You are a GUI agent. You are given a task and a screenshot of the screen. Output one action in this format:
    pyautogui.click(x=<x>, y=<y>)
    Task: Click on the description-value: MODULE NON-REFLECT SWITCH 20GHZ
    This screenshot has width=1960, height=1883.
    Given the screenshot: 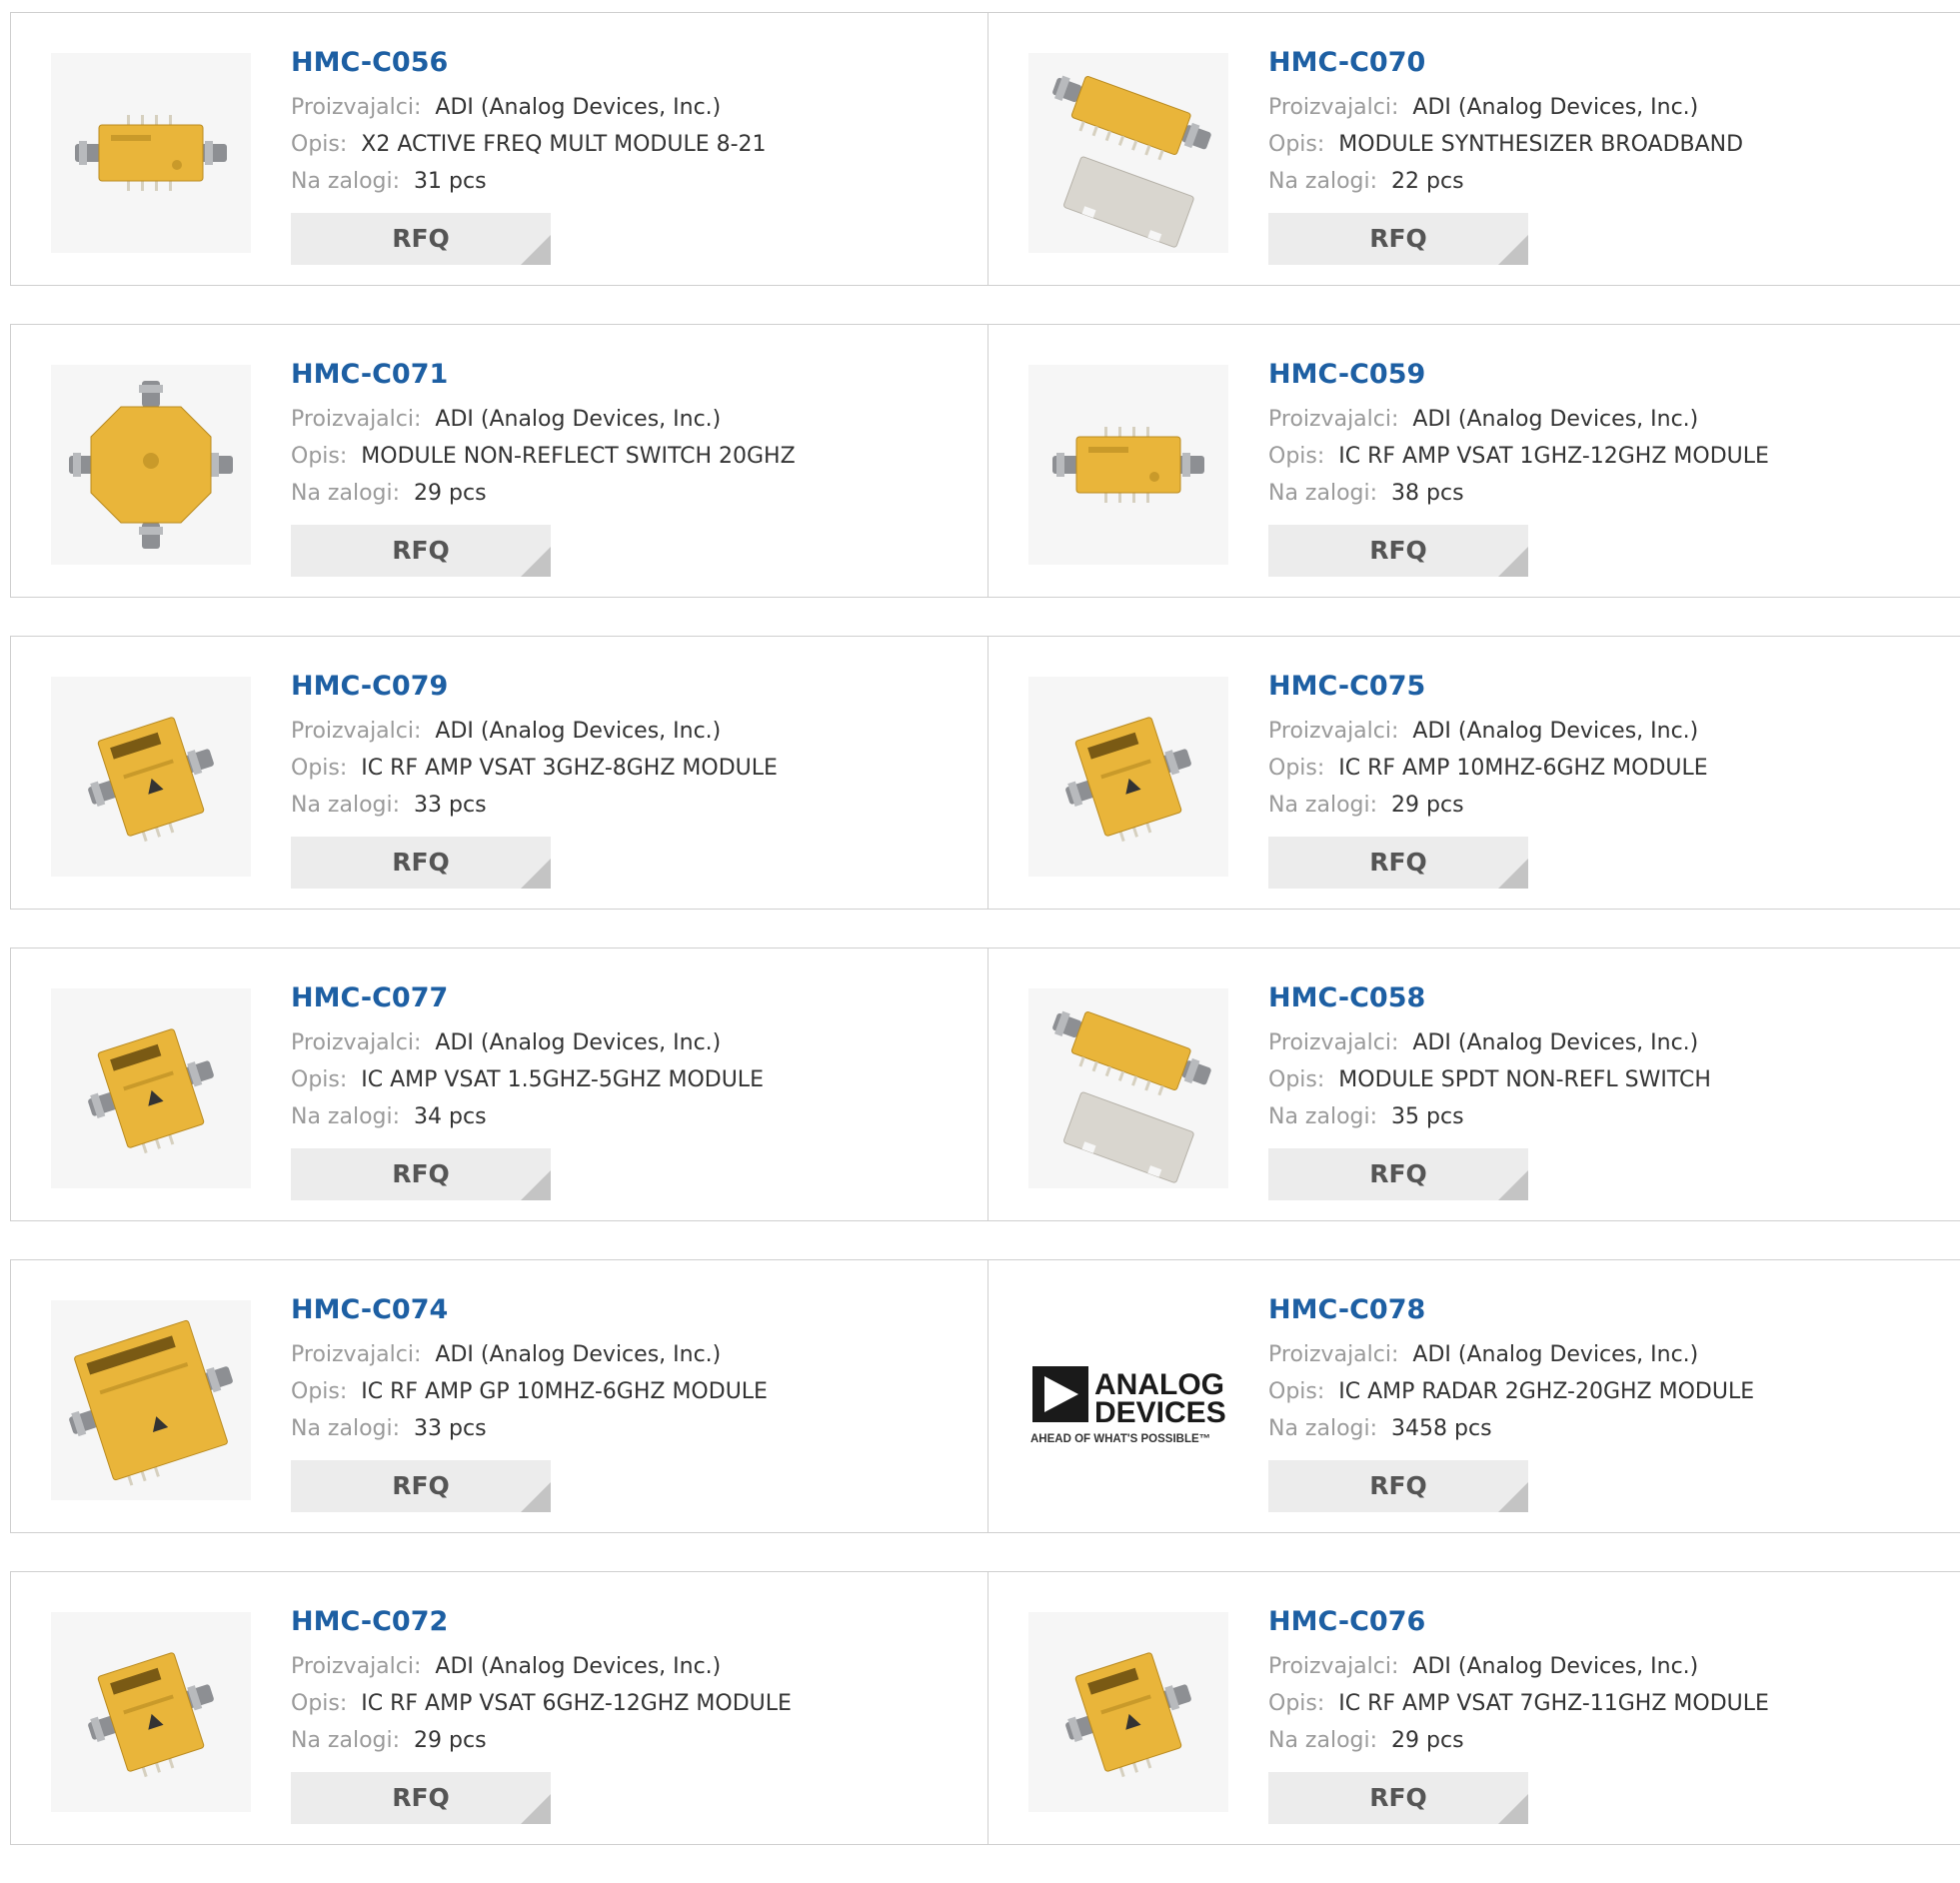 What is the action you would take?
    pyautogui.click(x=578, y=456)
    